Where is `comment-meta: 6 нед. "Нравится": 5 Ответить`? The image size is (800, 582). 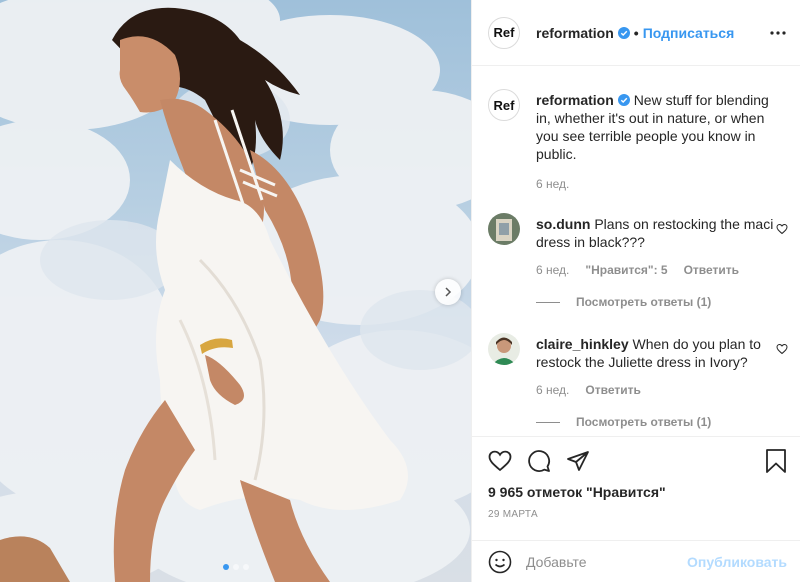
comment-meta: 6 нед. "Нравится": 5 Ответить is located at coordinates (637, 270).